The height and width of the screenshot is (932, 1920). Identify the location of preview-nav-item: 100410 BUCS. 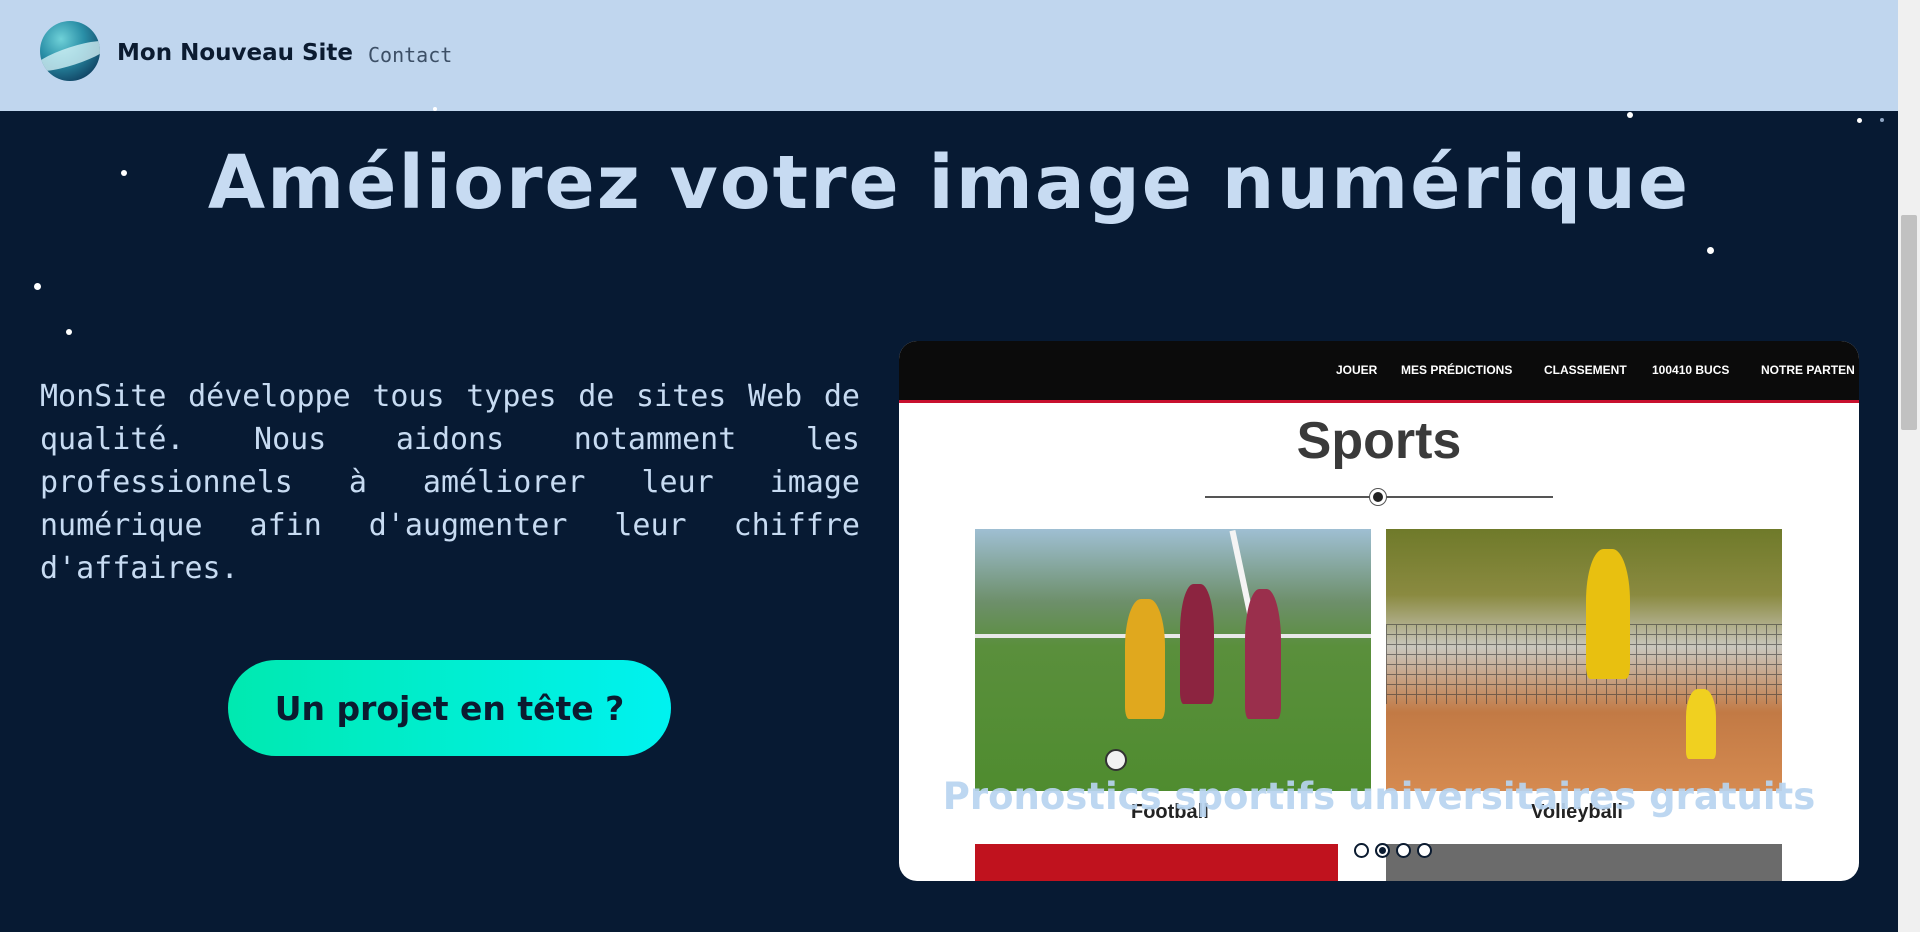
(1691, 370).